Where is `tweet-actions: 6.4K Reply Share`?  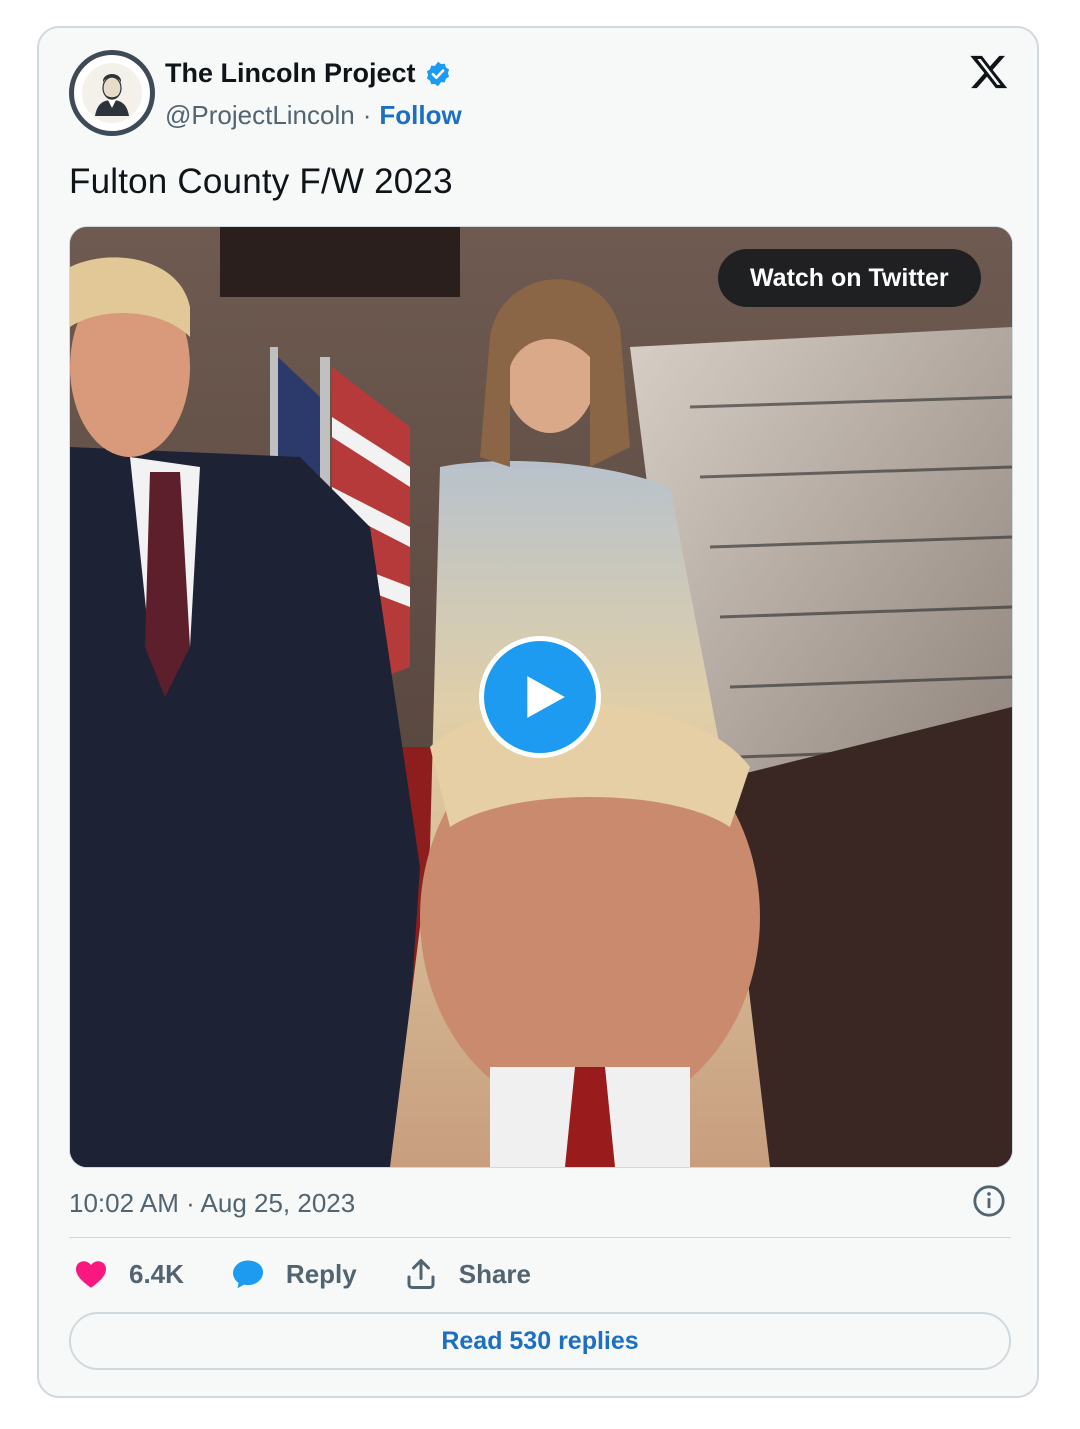 tweet-actions: 6.4K Reply Share is located at coordinates (325, 1274).